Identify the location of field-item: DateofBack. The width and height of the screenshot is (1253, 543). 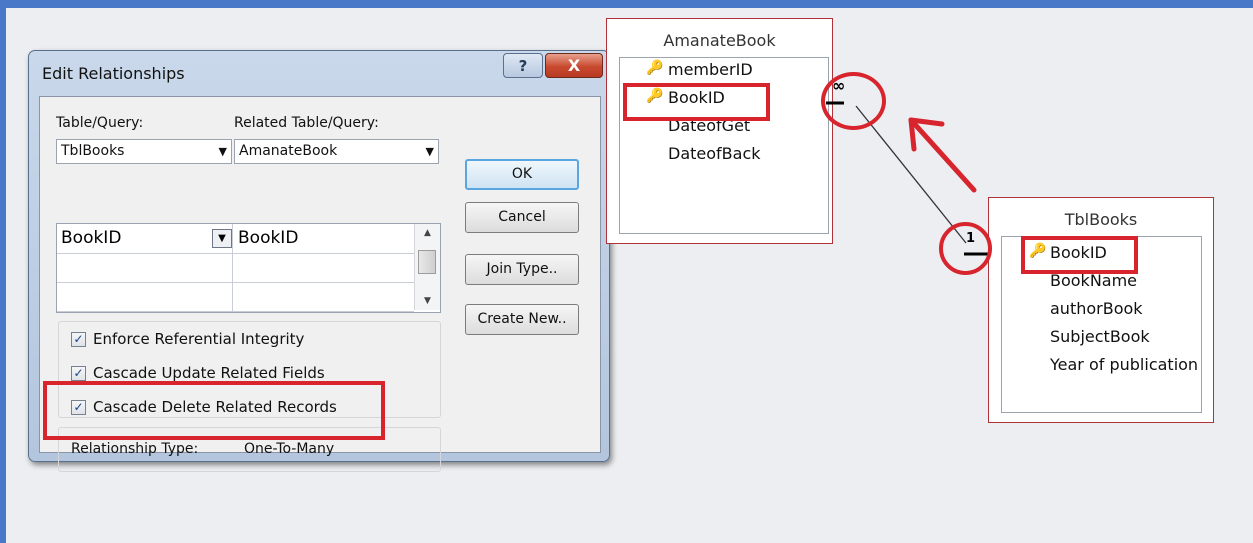
(714, 153).